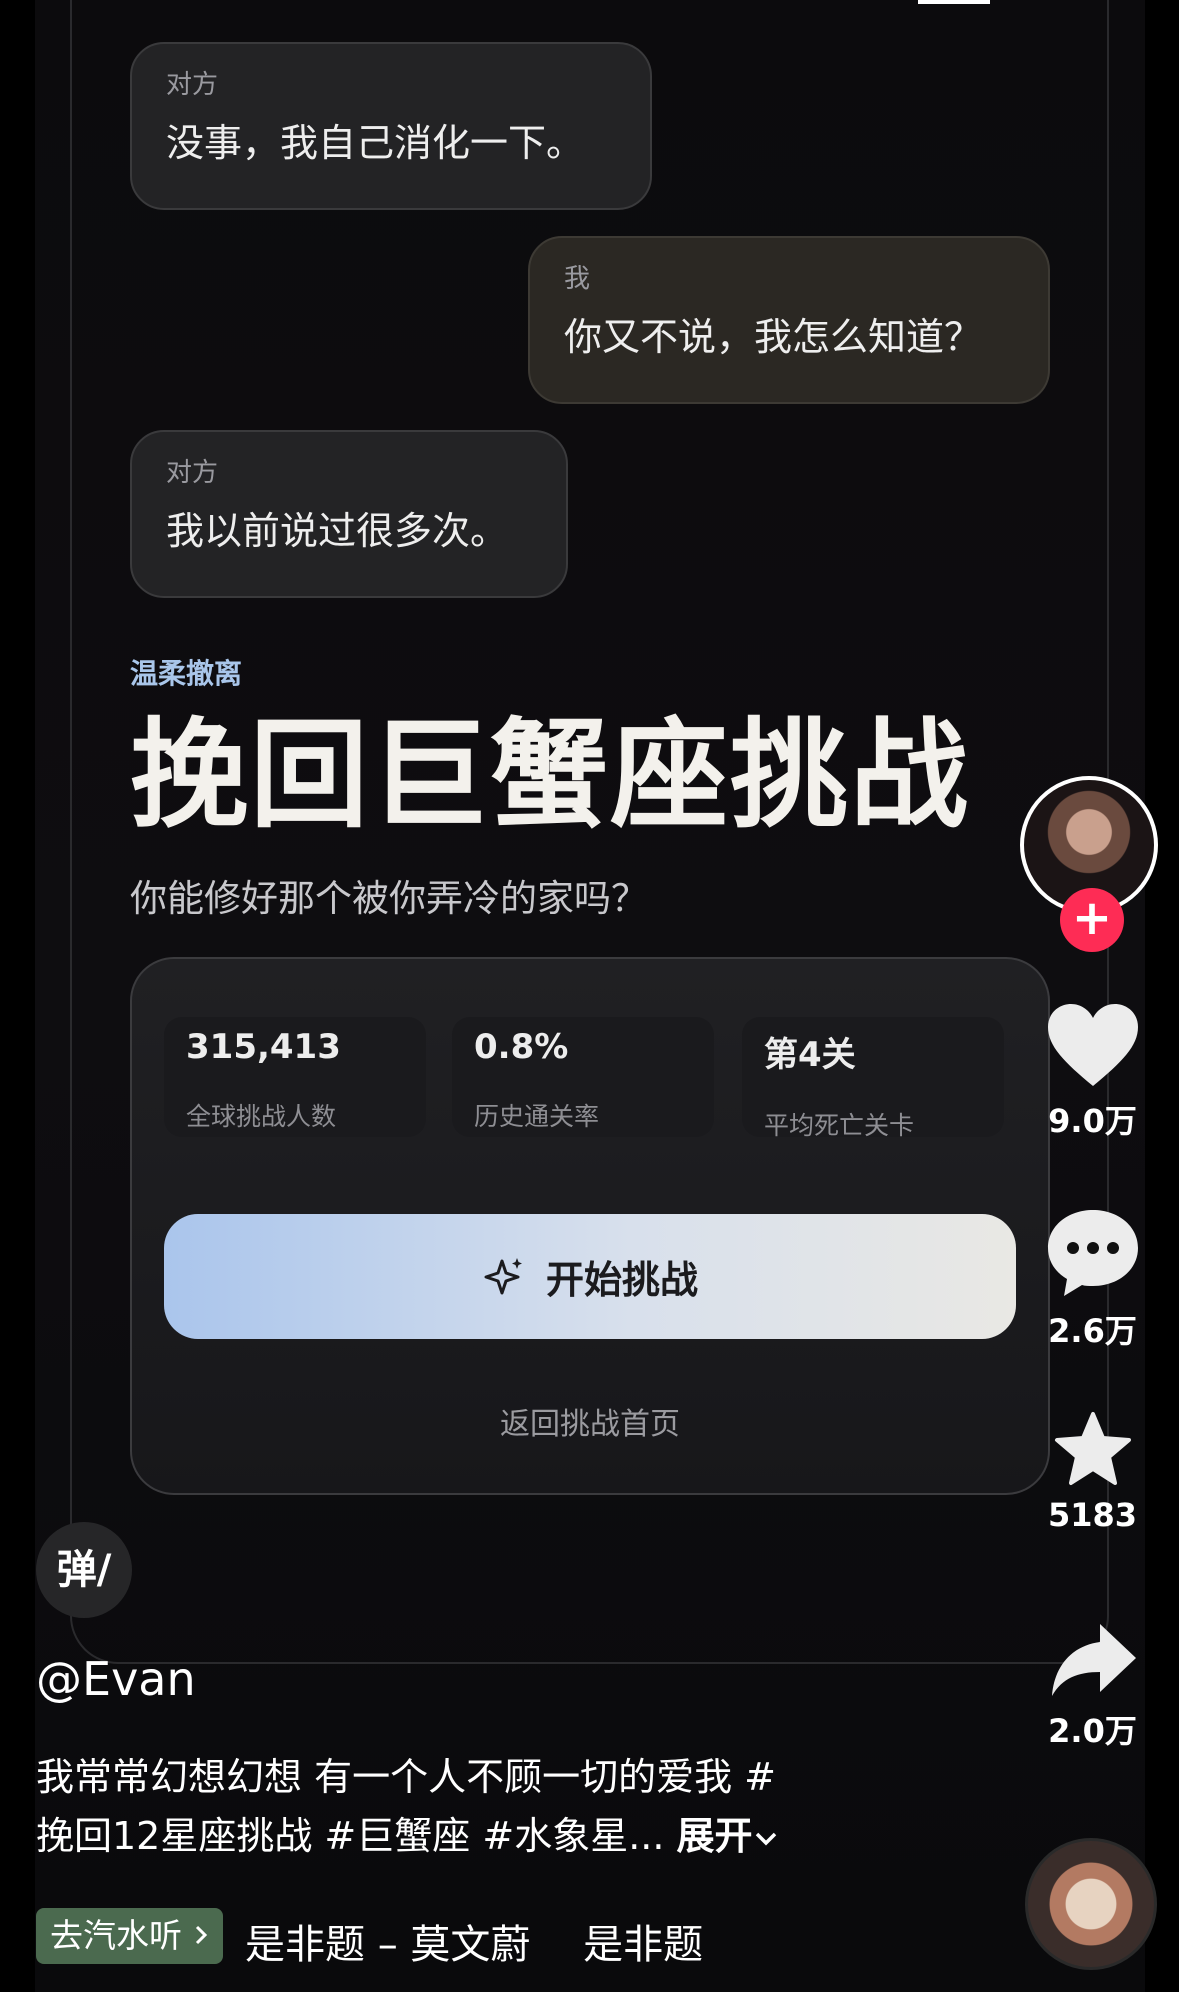 This screenshot has width=1179, height=1992. I want to click on follow-plus-button: +, so click(1092, 920).